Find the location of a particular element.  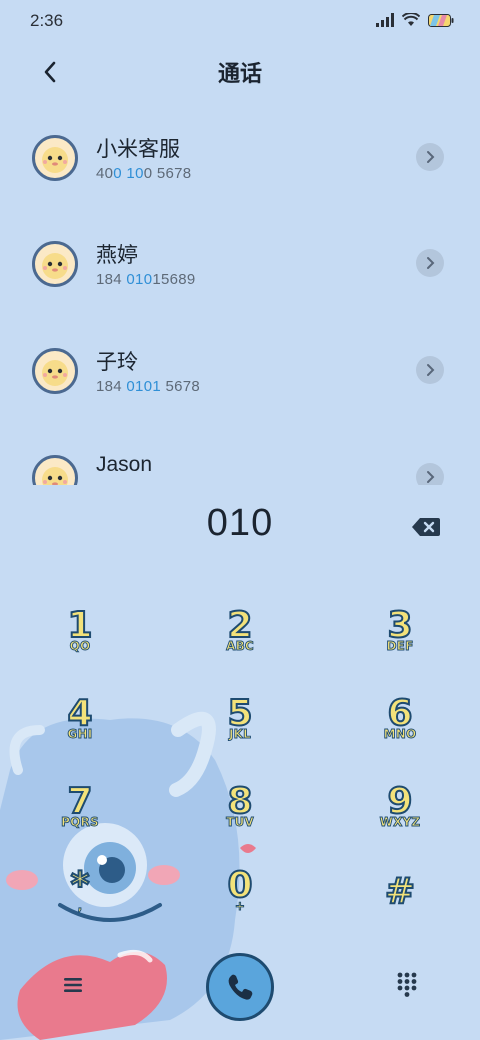

wifi-icon is located at coordinates (411, 19).